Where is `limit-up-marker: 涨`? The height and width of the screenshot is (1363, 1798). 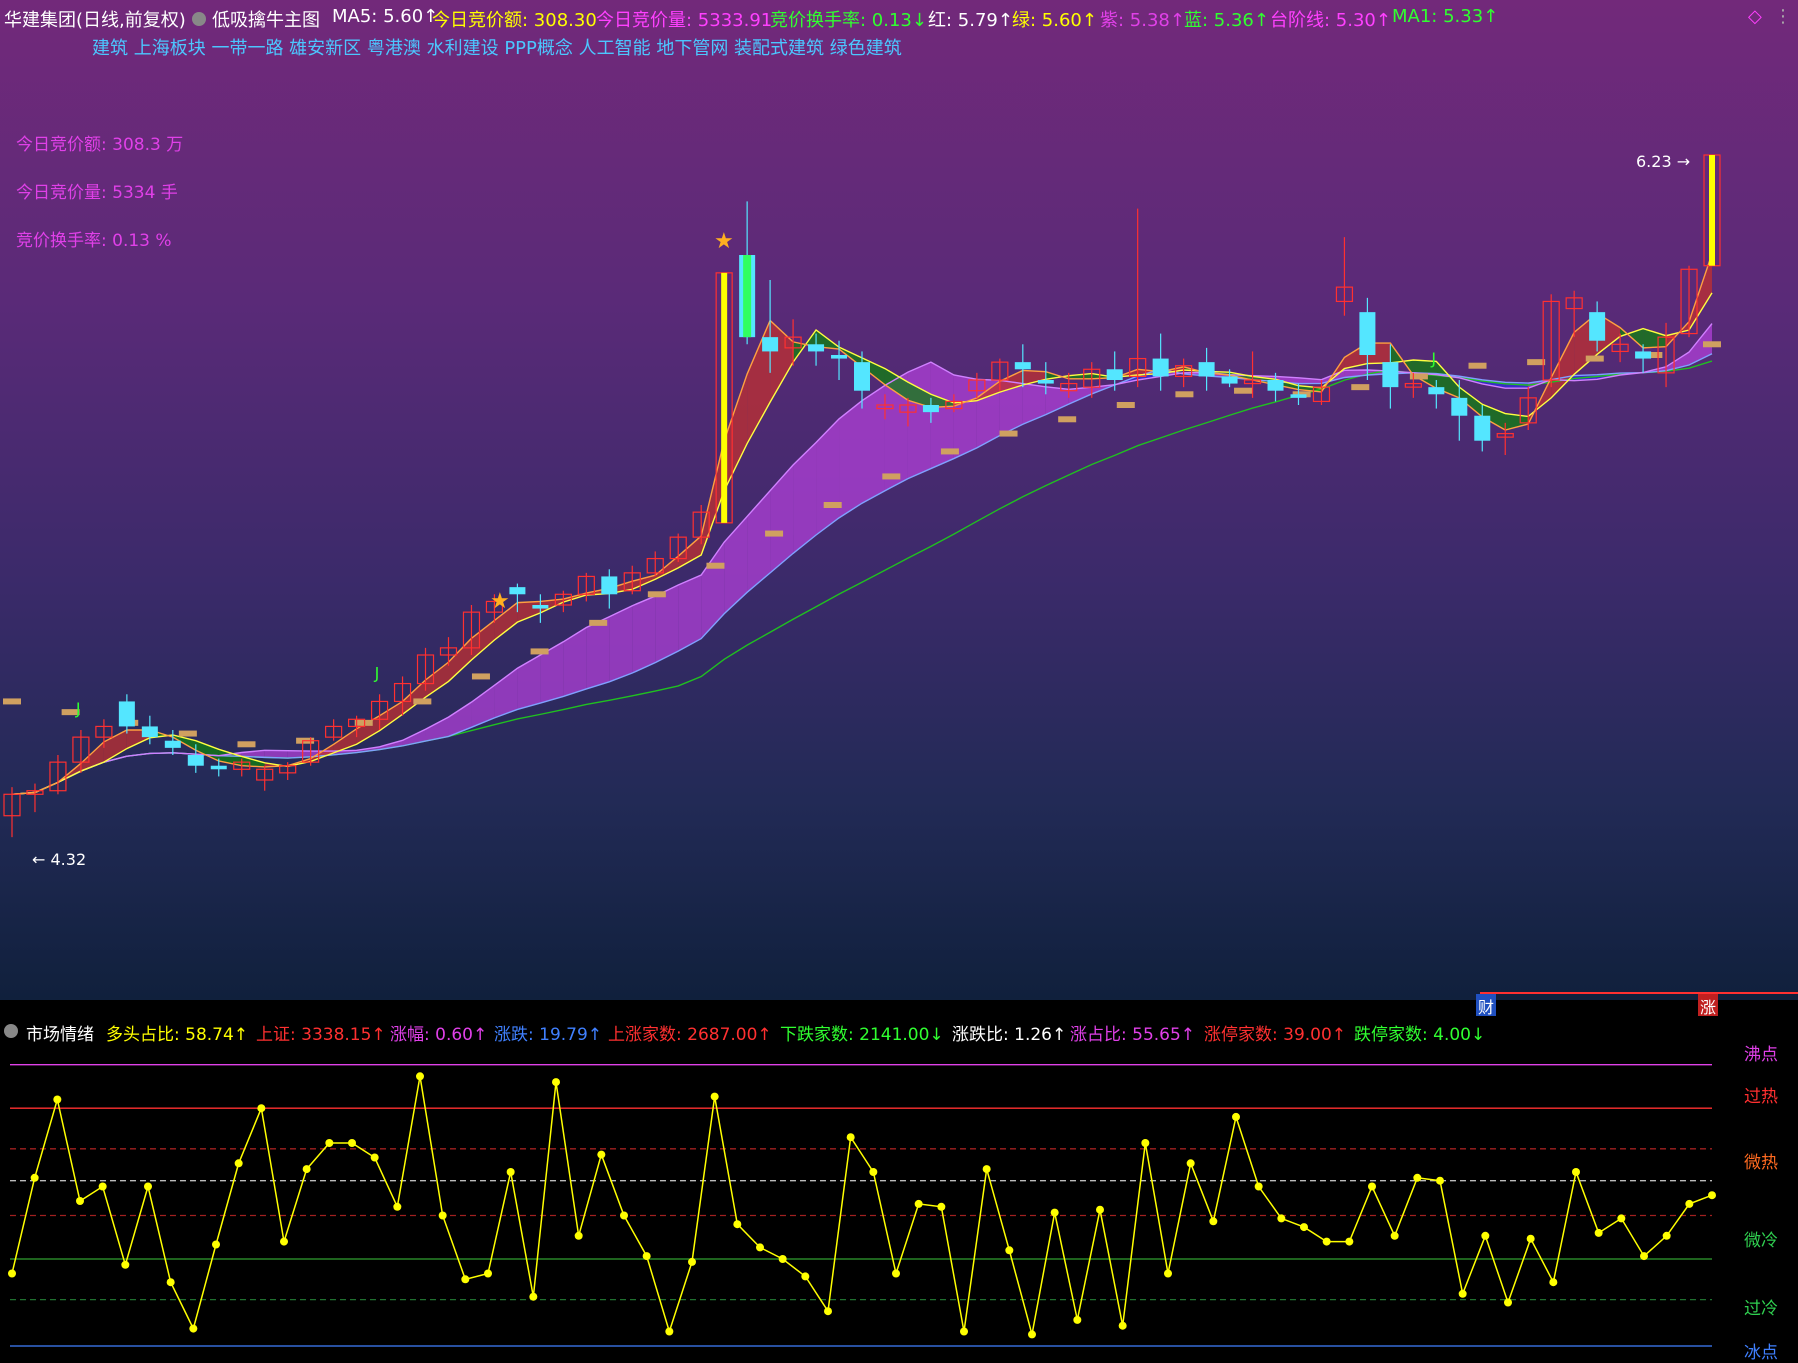 limit-up-marker: 涨 is located at coordinates (1708, 1006).